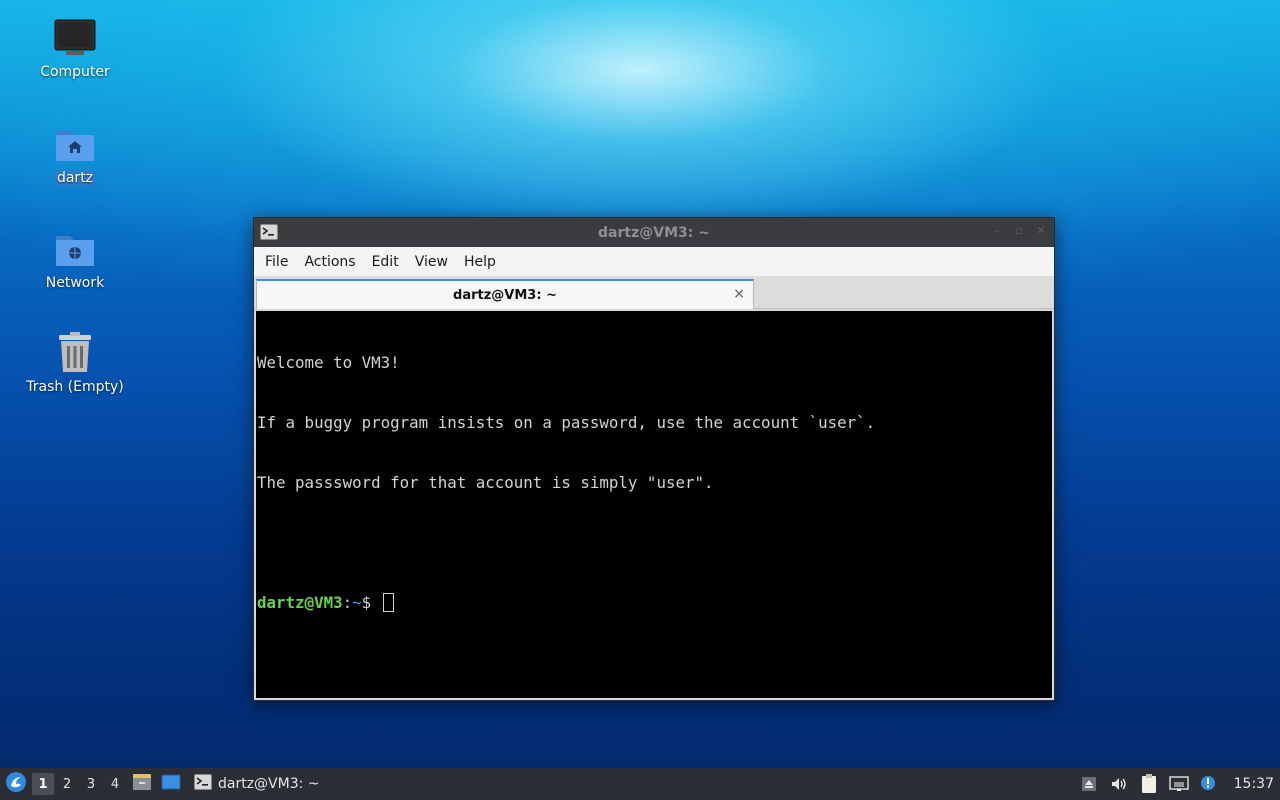  I want to click on terminal-app-icon, so click(269, 234).